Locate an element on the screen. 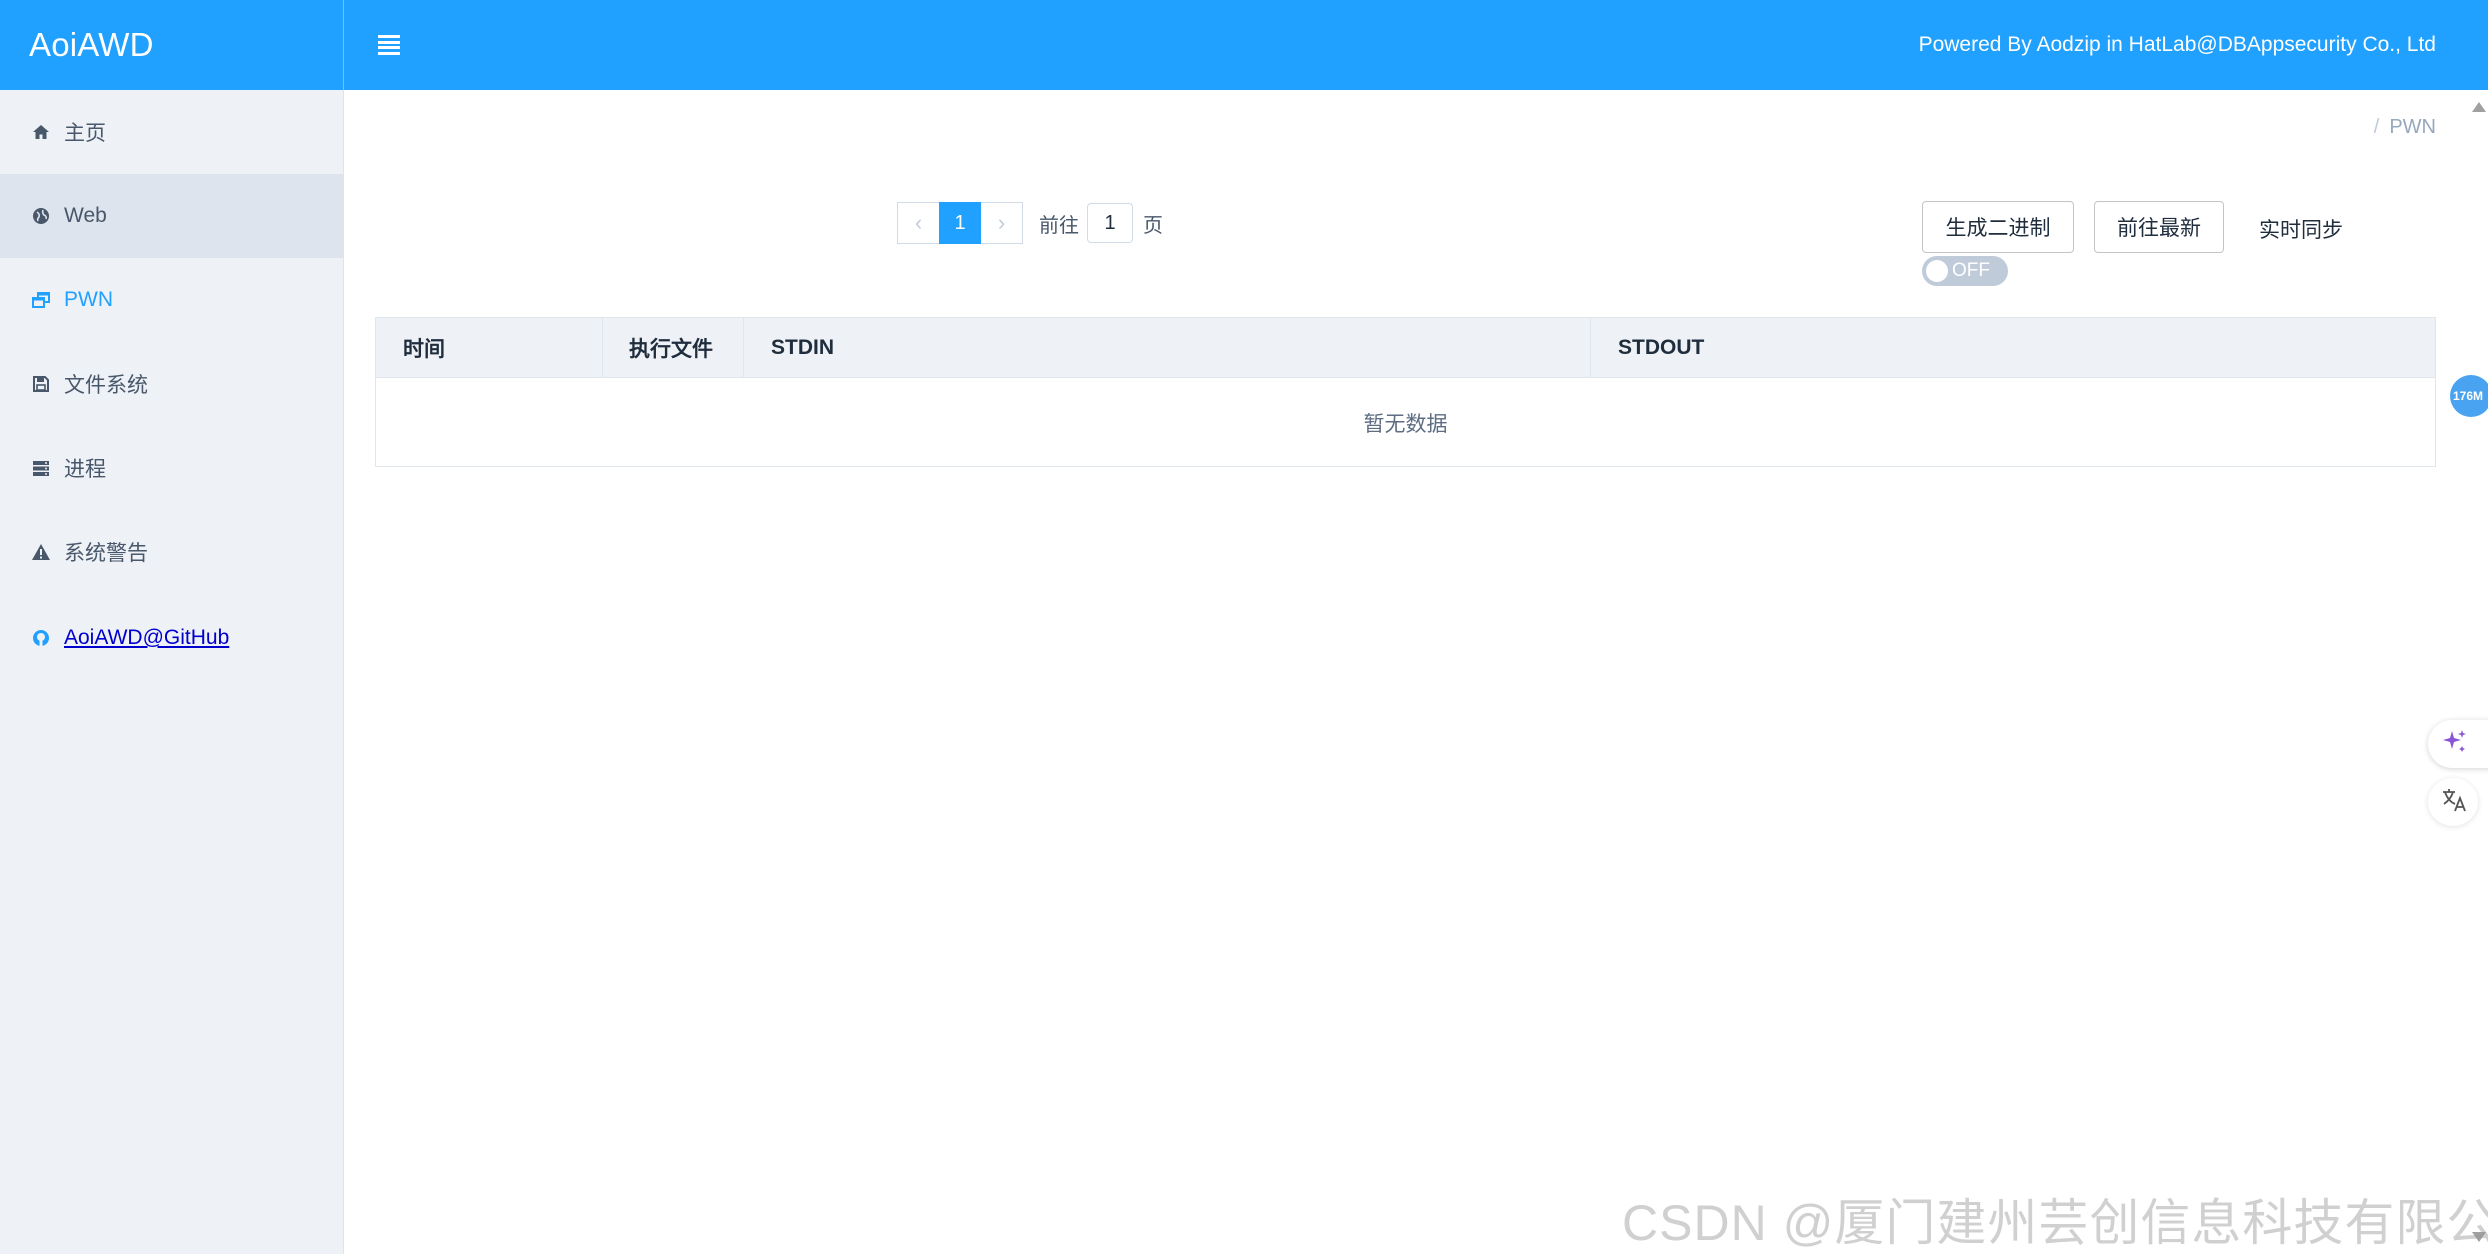  realtime-sync-switch: OFF is located at coordinates (1965, 271).